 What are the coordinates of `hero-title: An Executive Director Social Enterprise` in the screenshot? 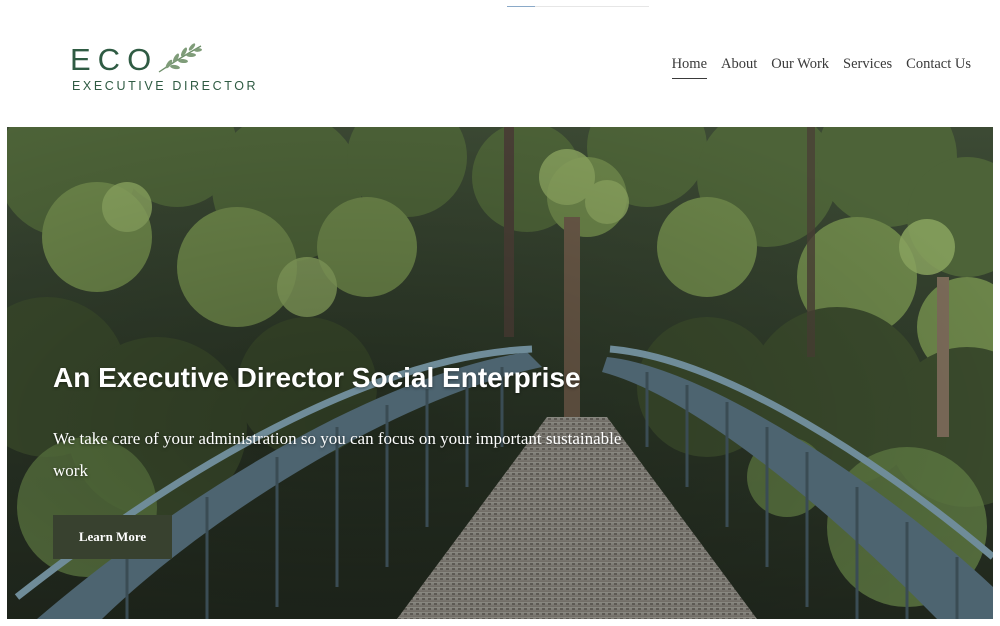 It's located at (317, 377).